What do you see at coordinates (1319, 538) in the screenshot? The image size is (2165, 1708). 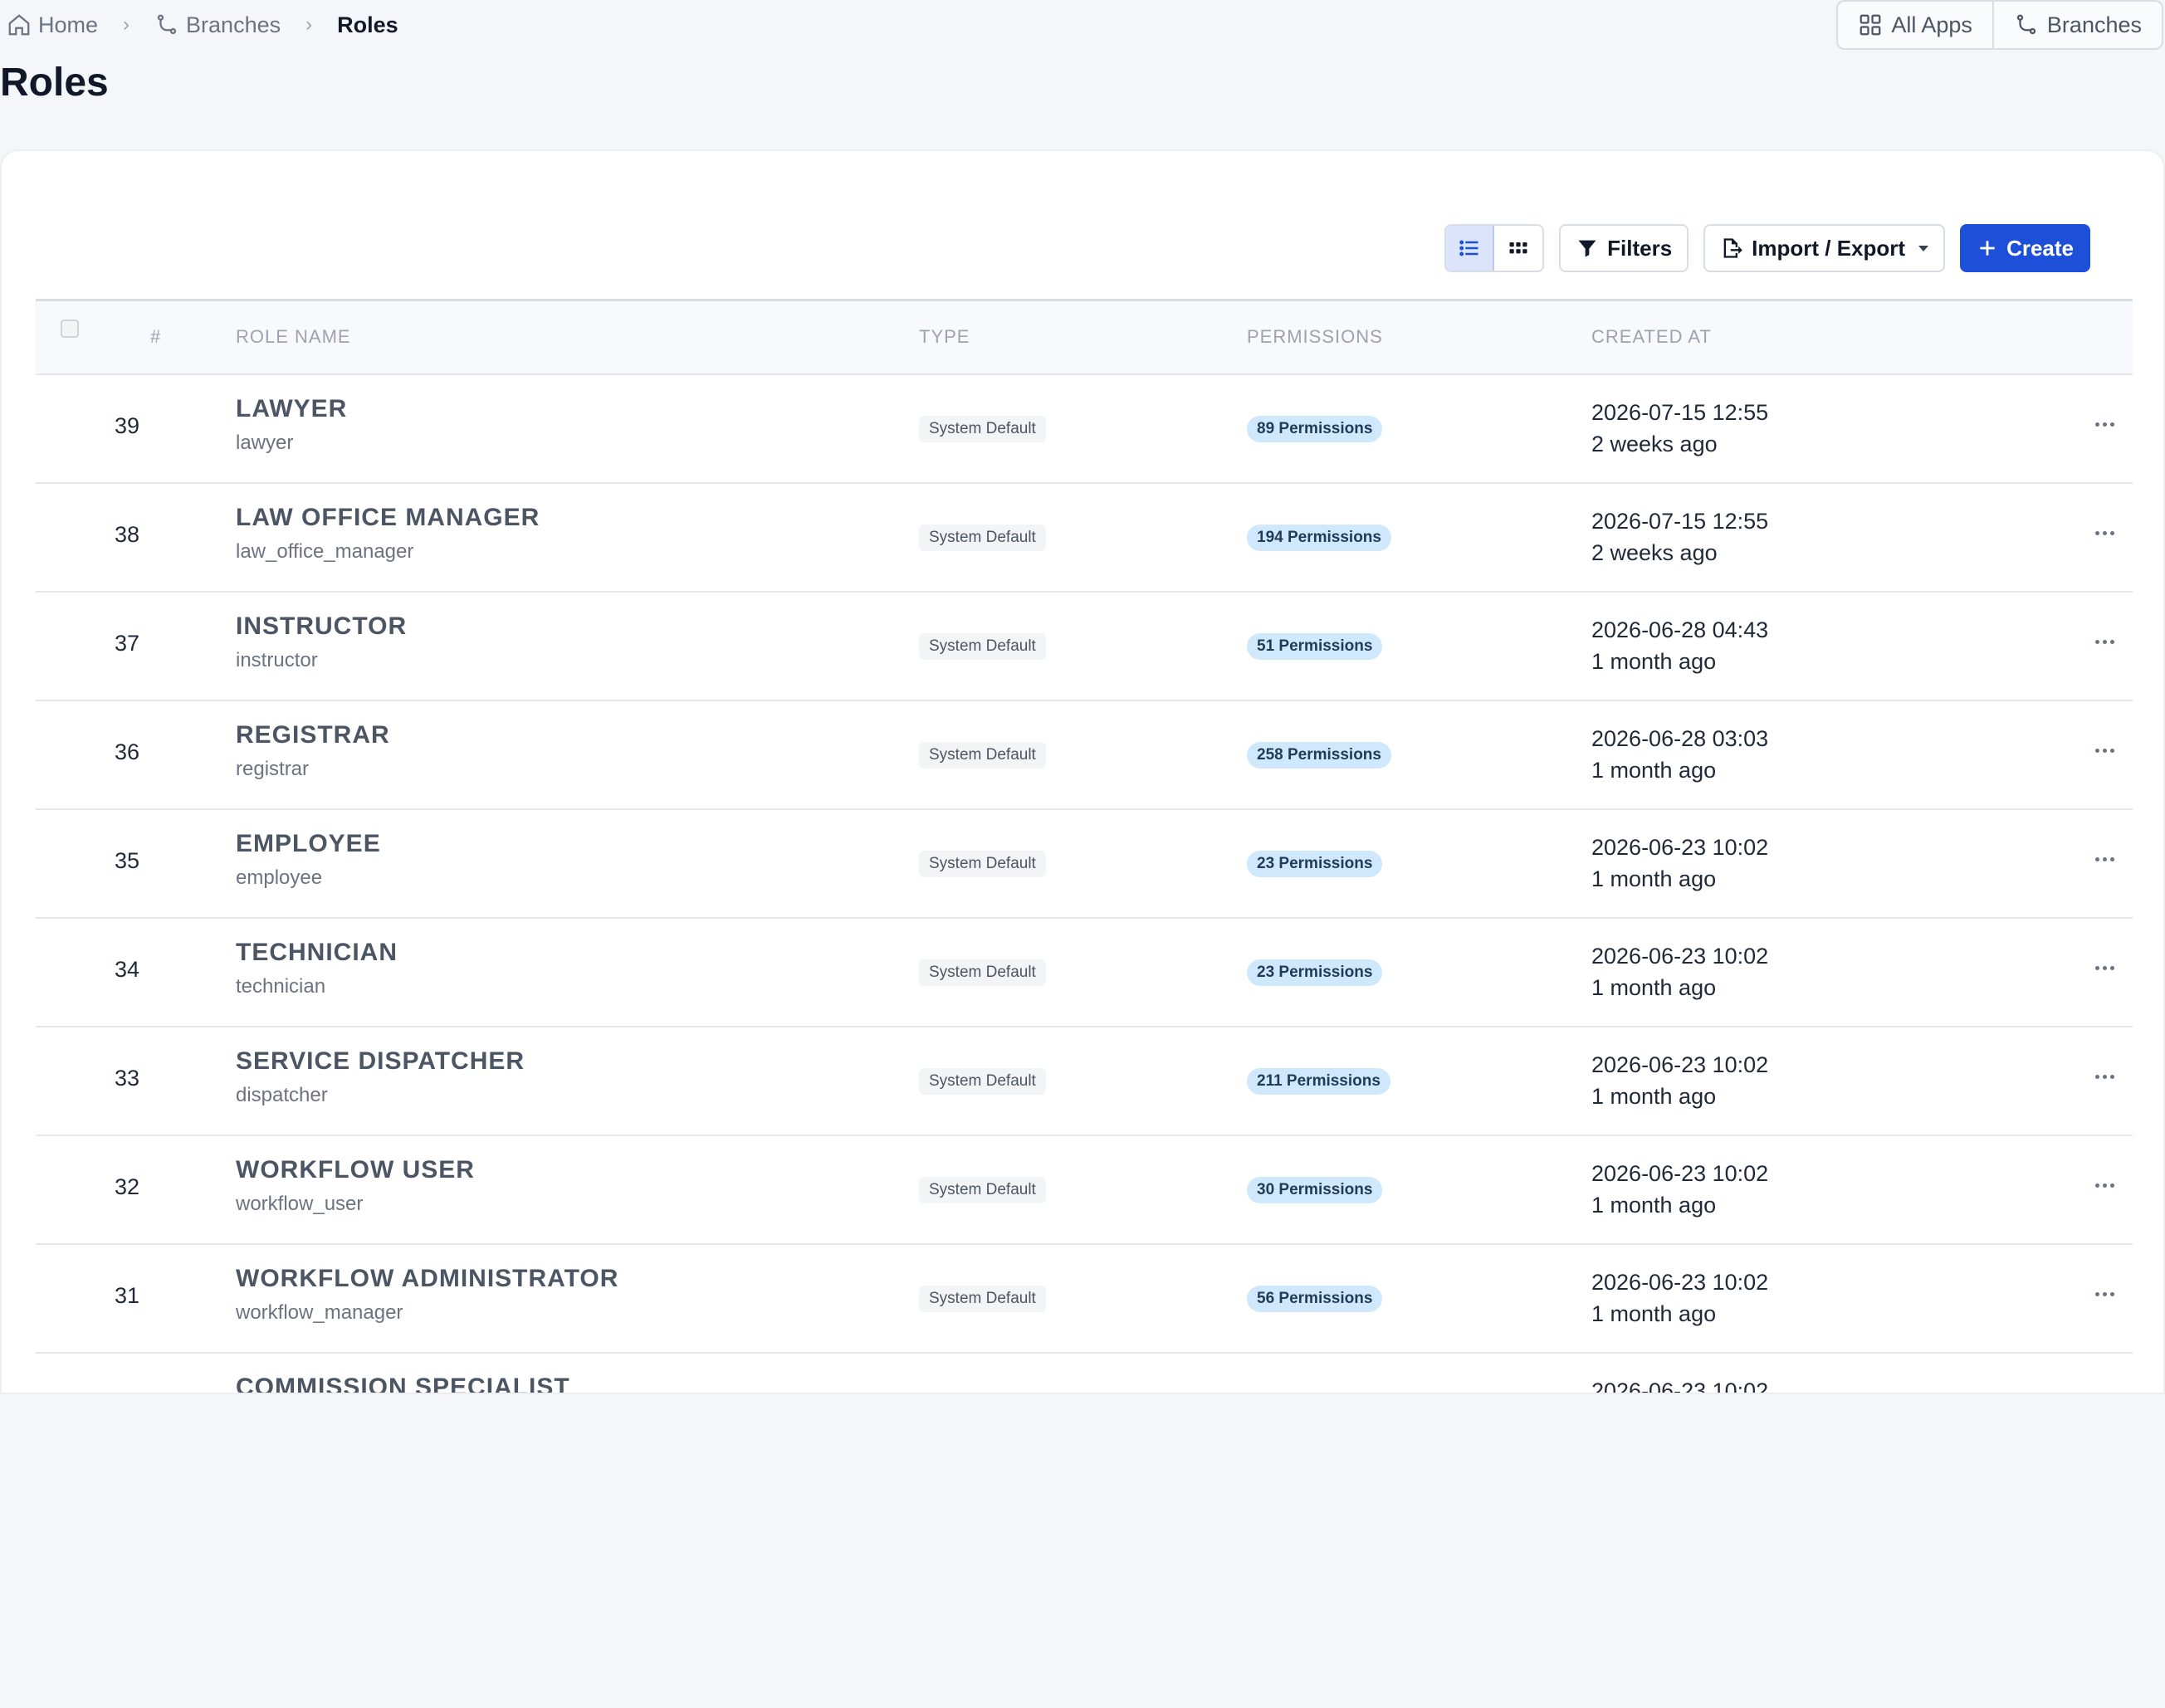 I see `permissions-badge: 194 Permissions` at bounding box center [1319, 538].